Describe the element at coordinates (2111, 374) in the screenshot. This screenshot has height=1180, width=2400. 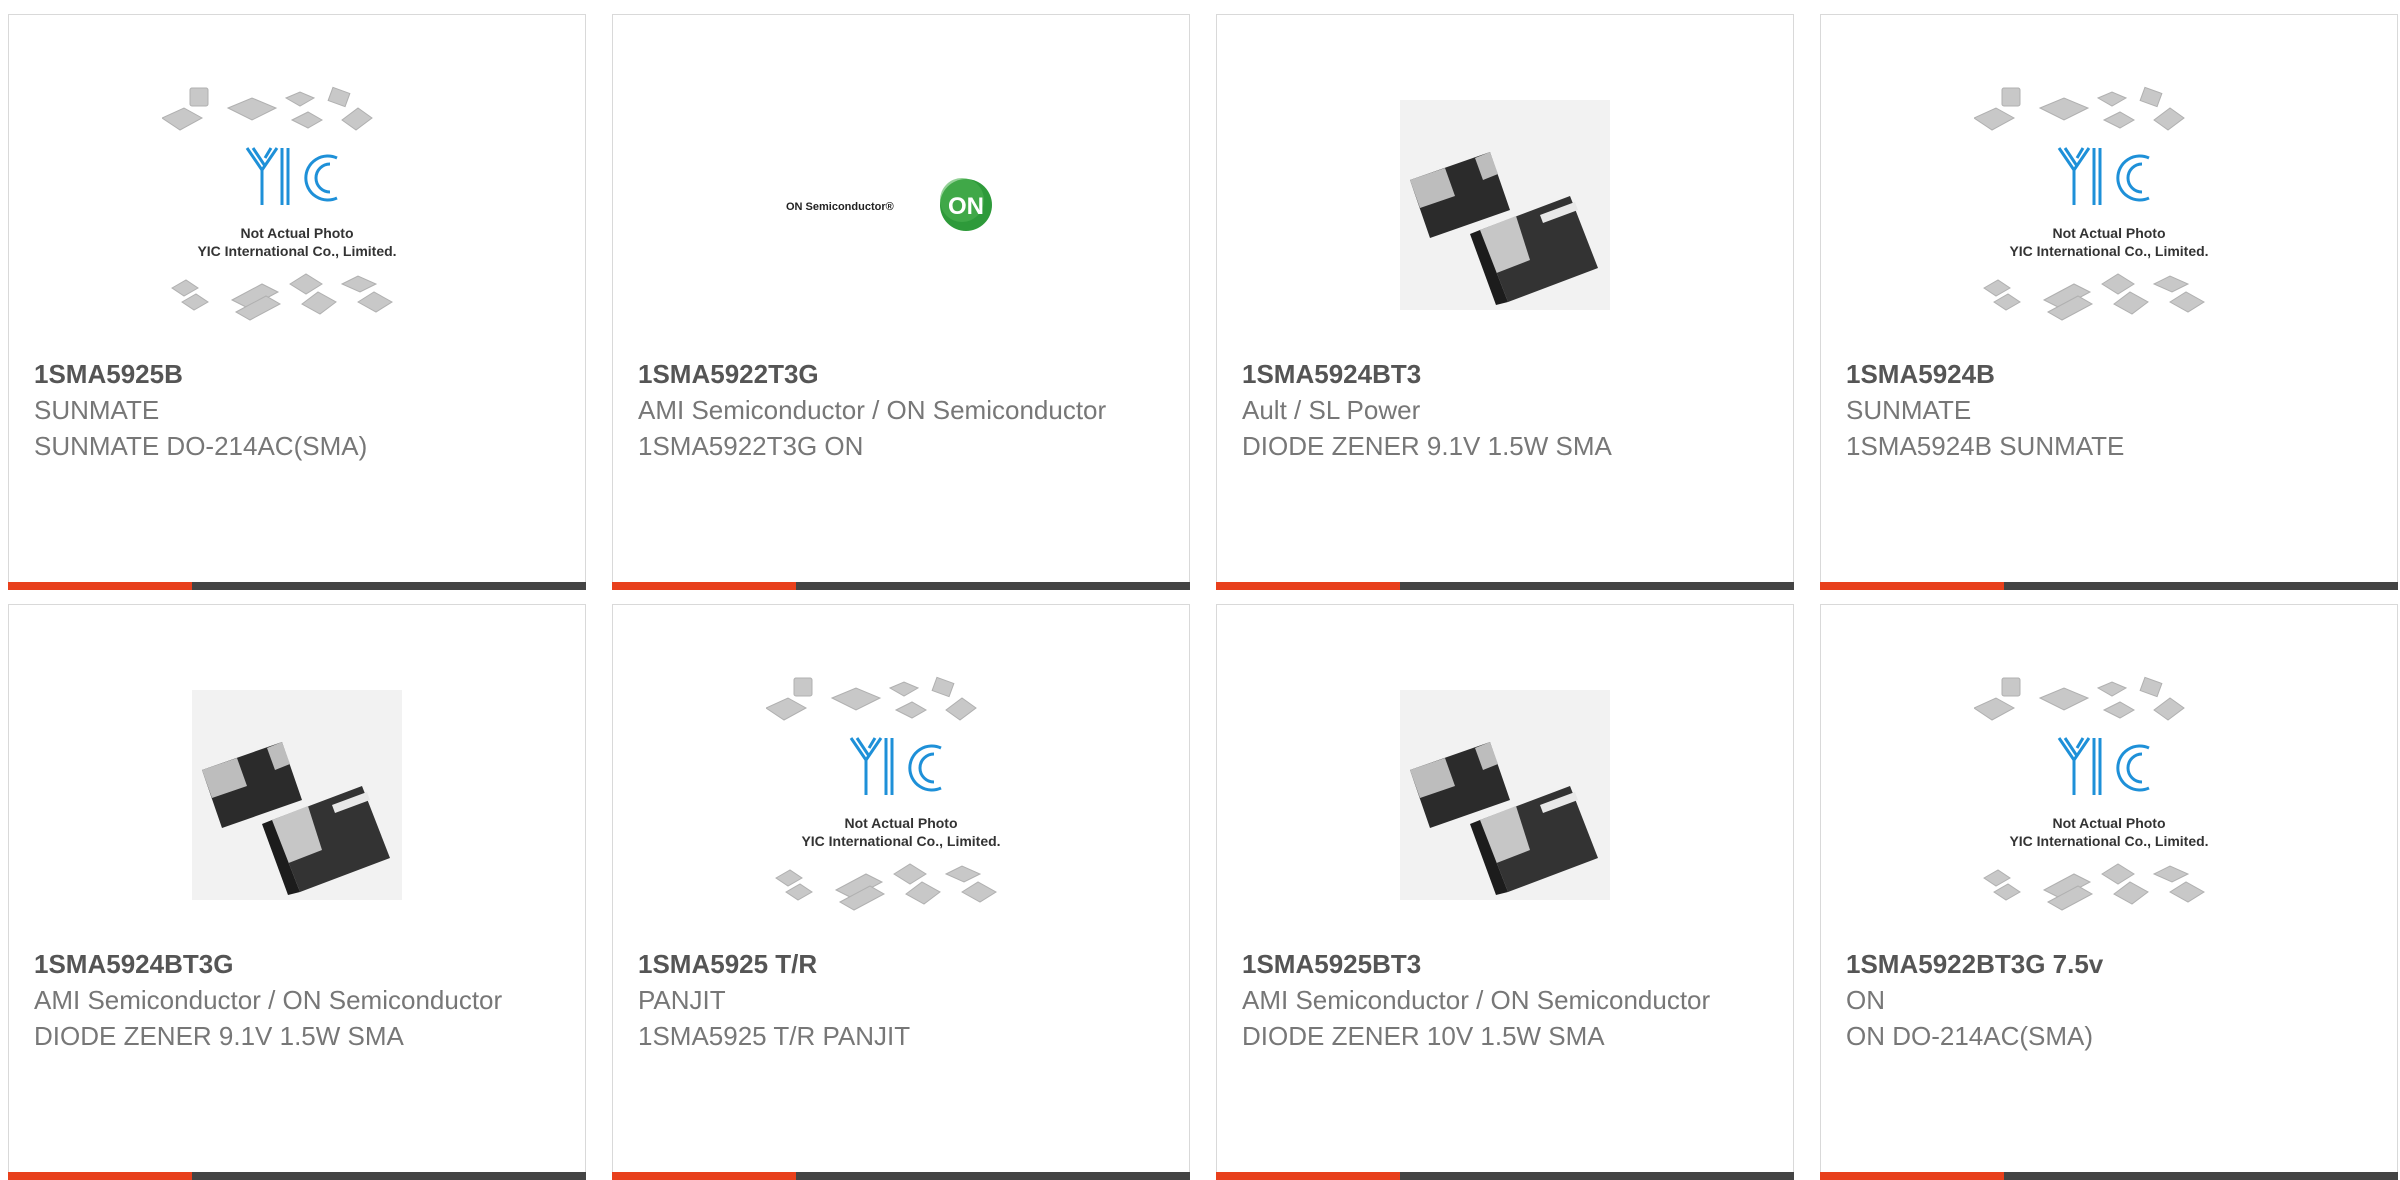
I see `part-number: 1SMA5924B` at that location.